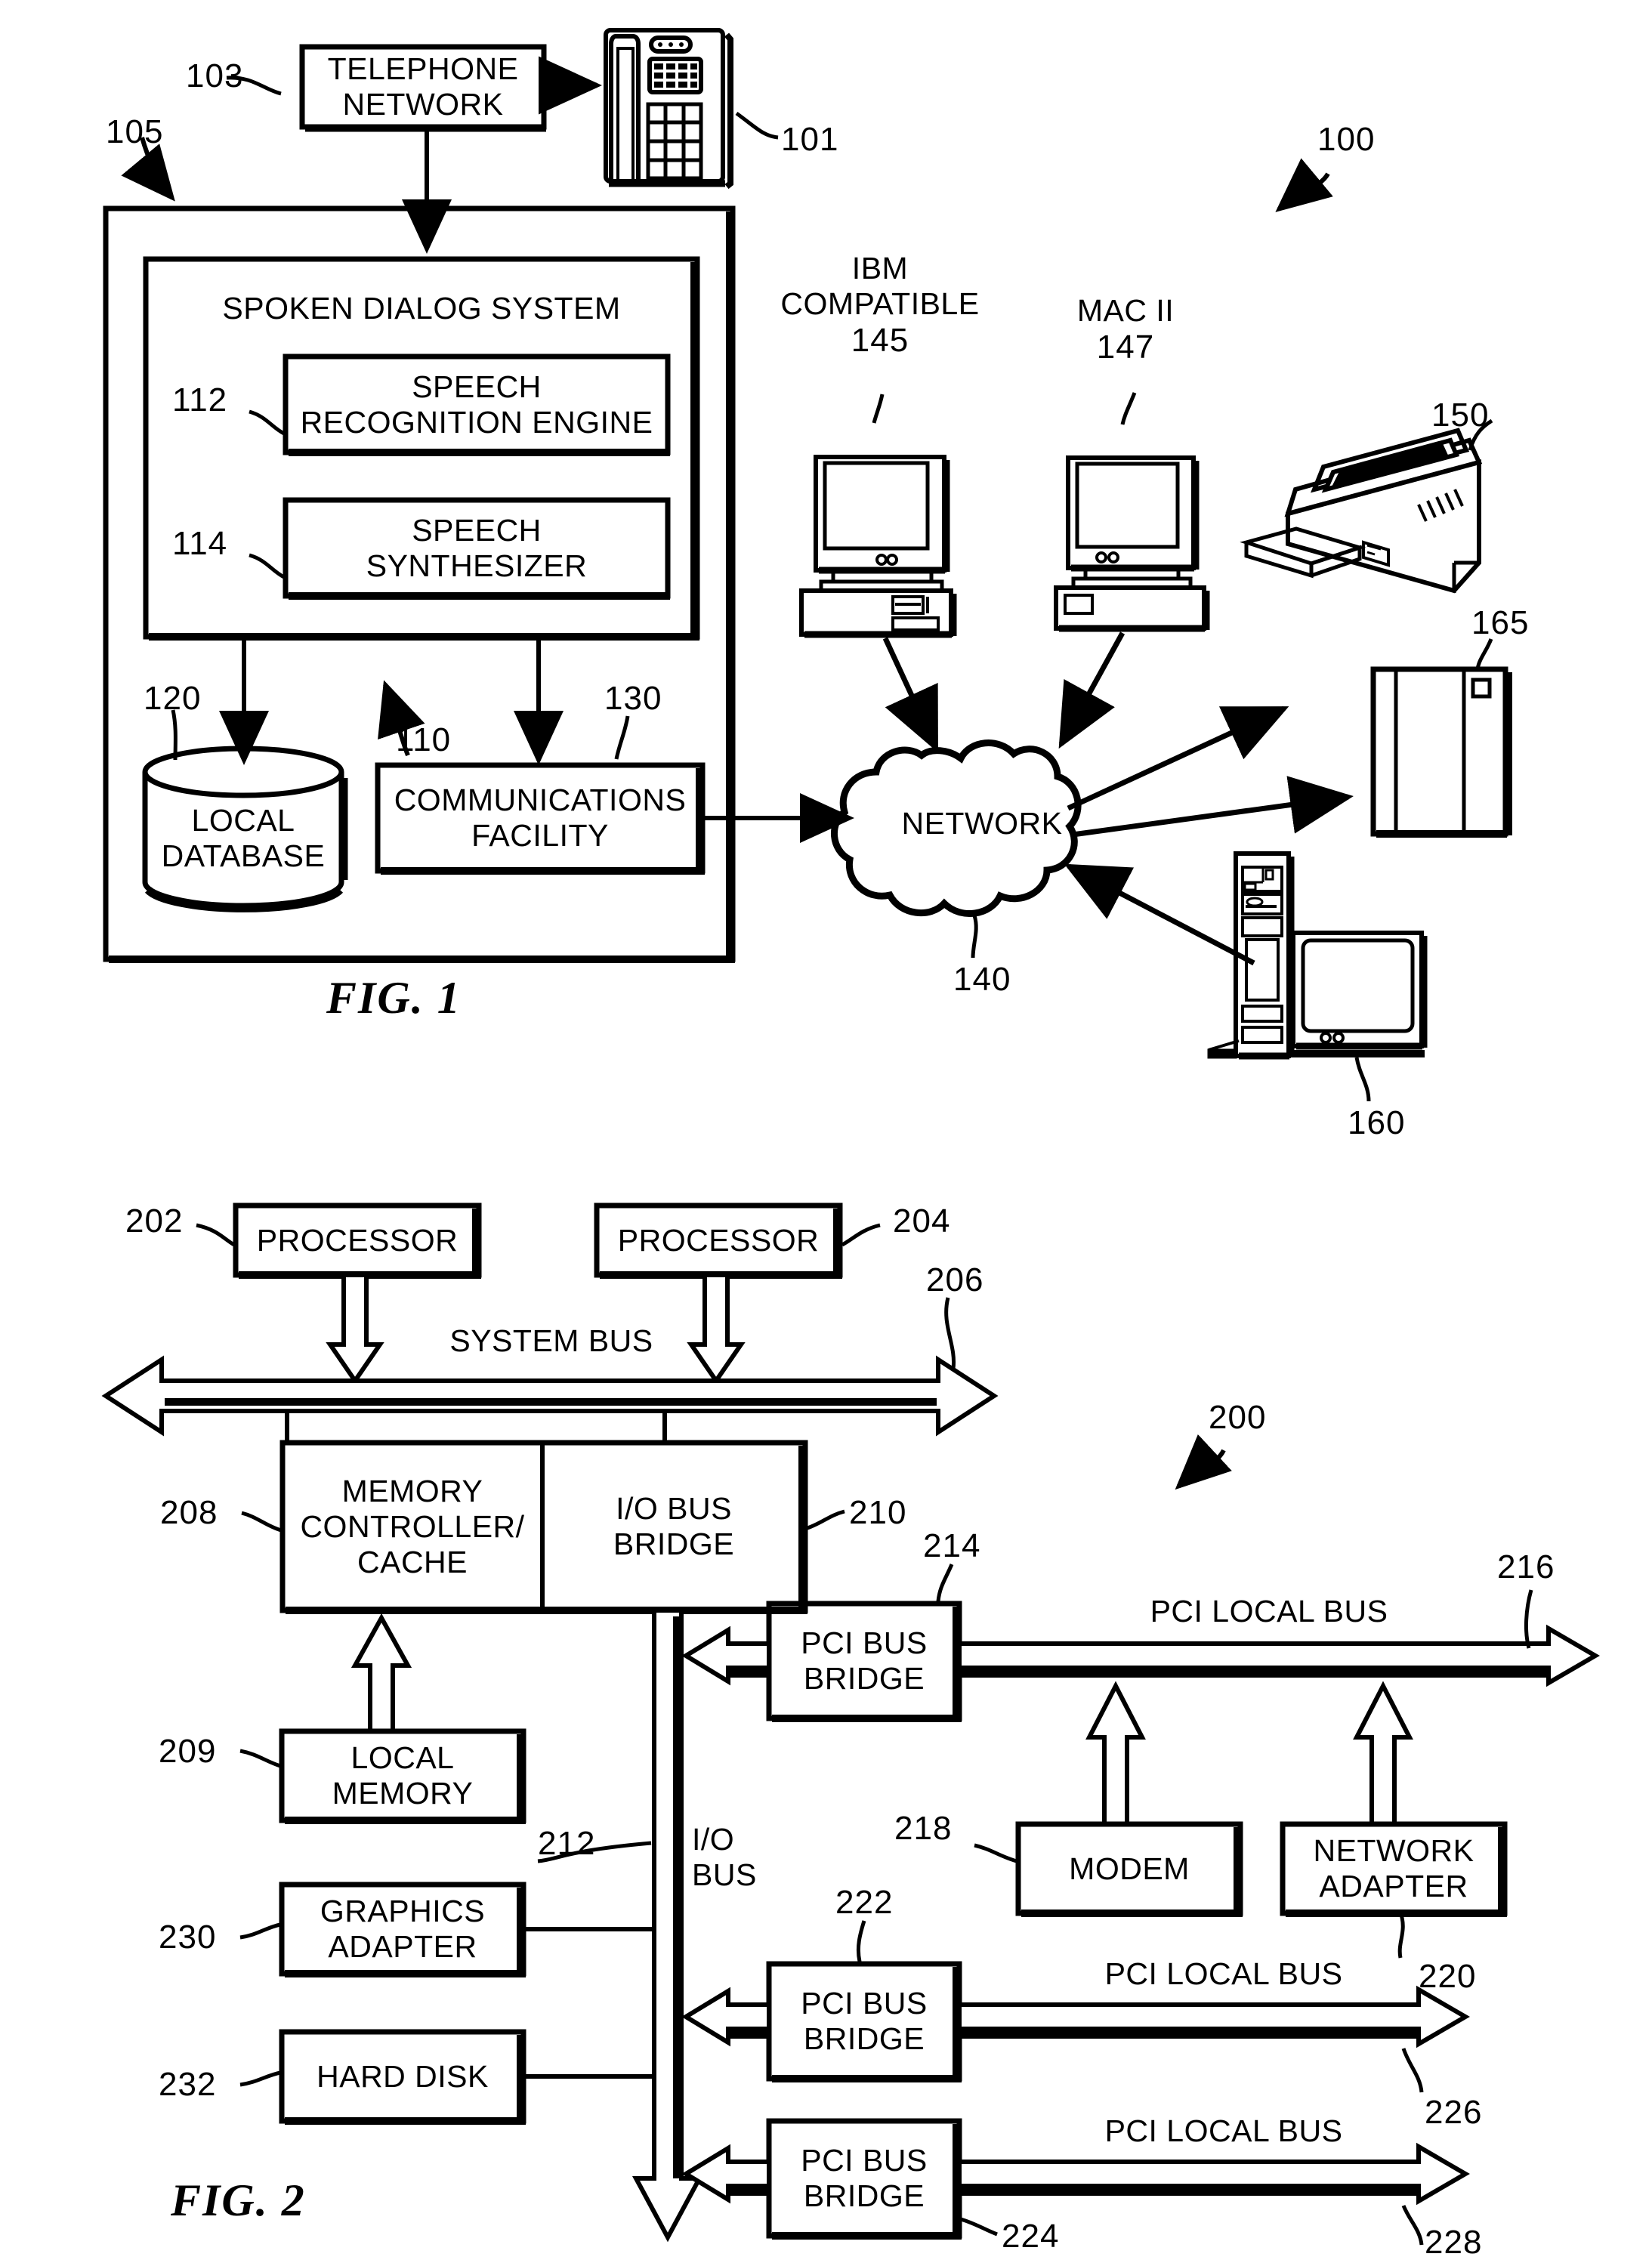 The width and height of the screenshot is (1652, 2263). I want to click on speech-synthesizer-label-line2: SYNTHESIZER, so click(477, 565).